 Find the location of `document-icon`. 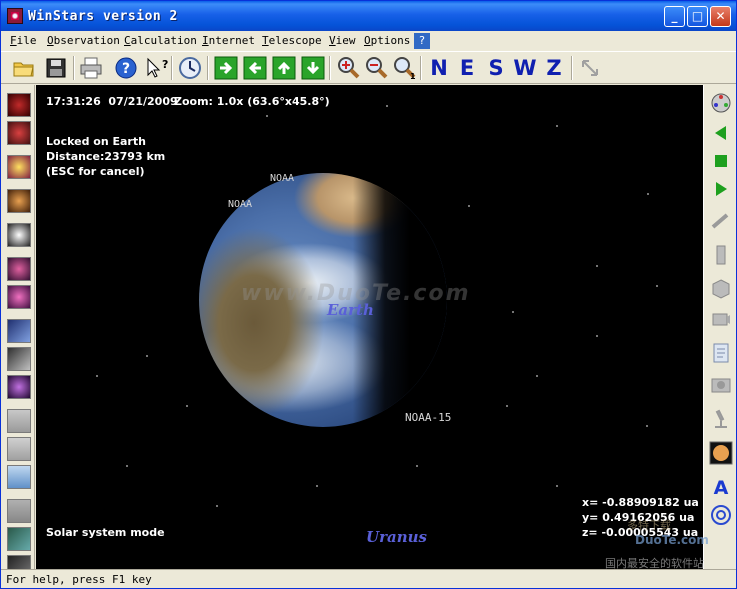

document-icon is located at coordinates (721, 353).